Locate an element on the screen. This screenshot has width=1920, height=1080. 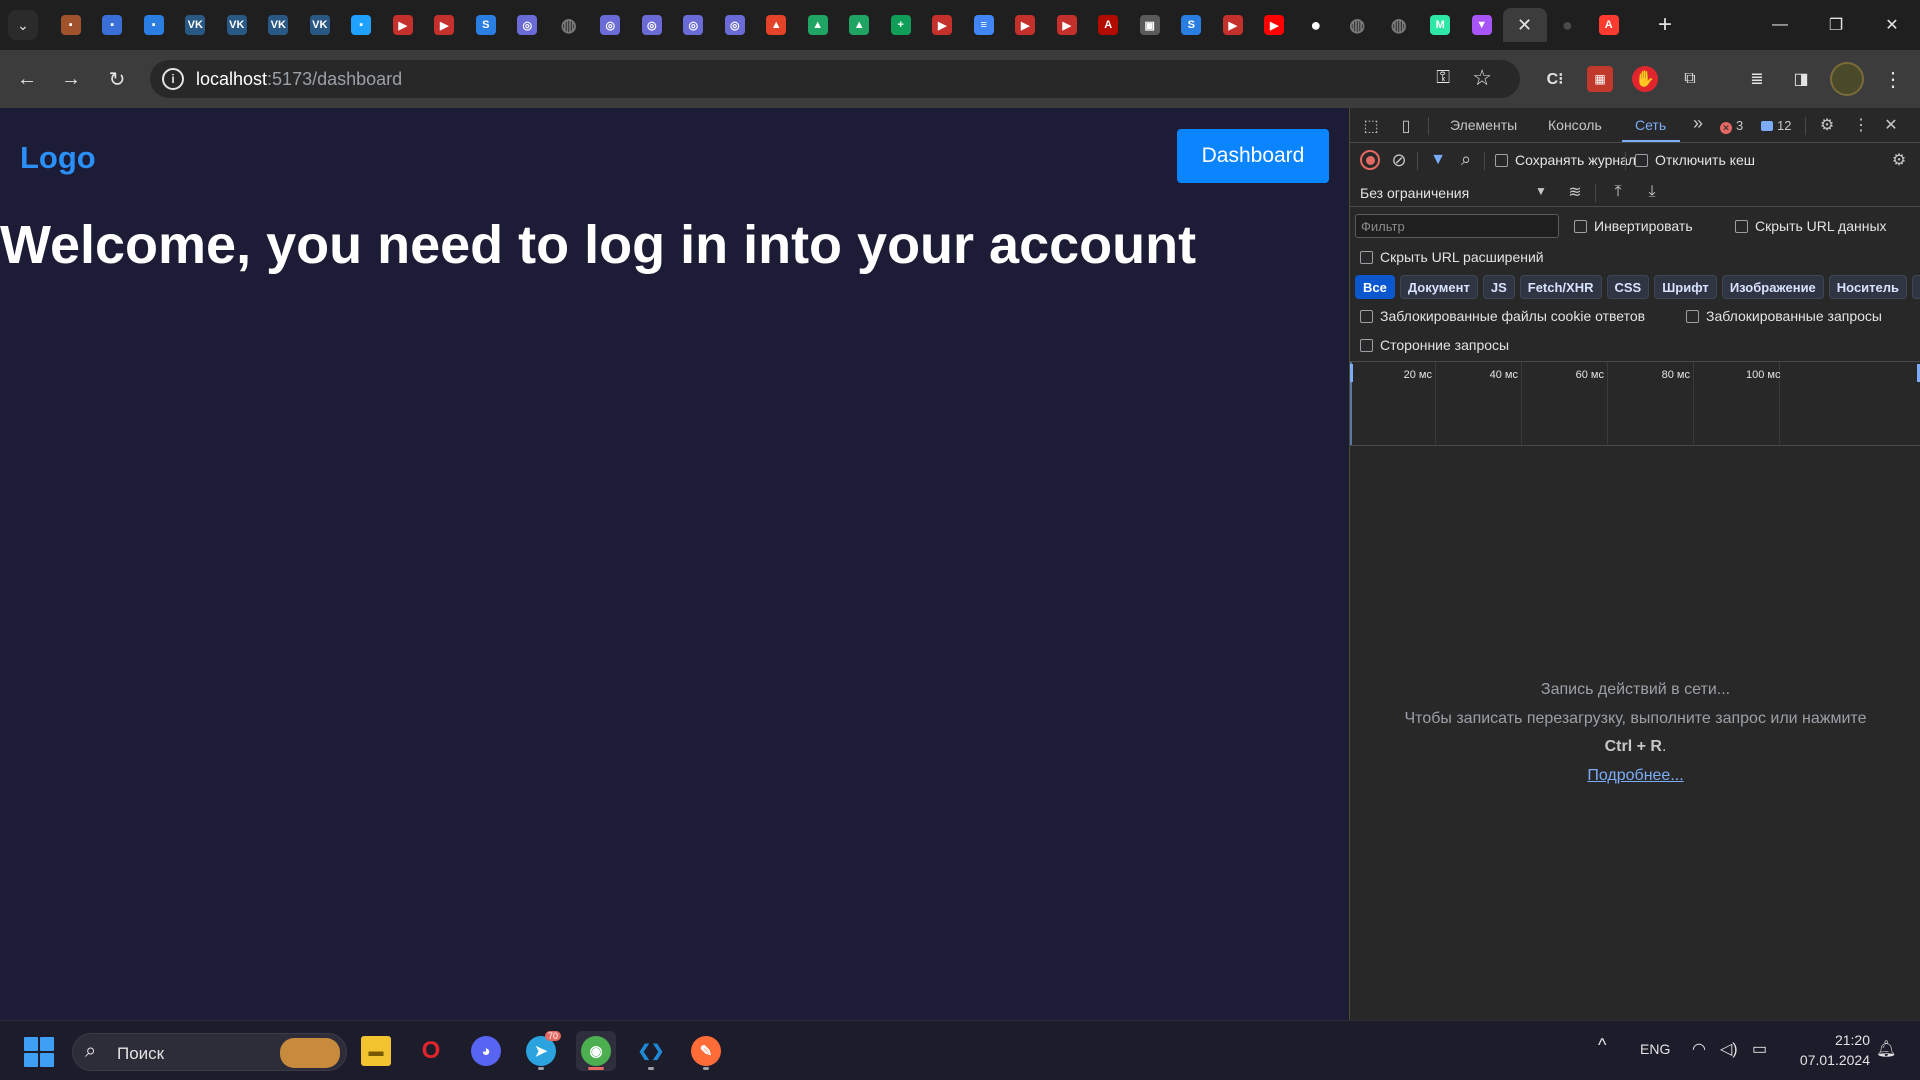
filter-chip: M is located at coordinates (1916, 287).